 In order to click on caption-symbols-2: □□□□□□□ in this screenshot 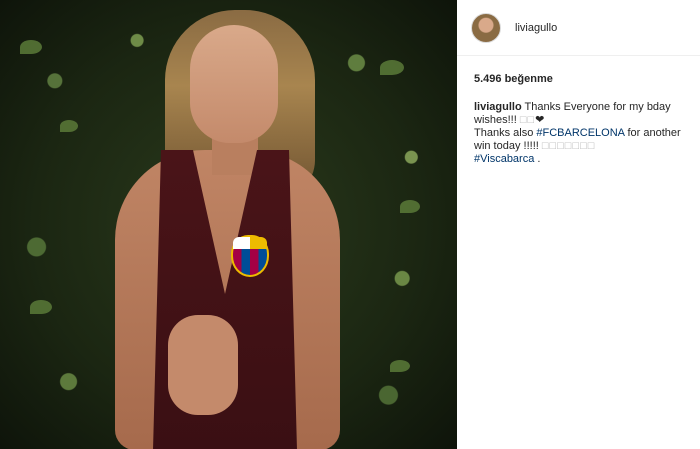, I will do `click(568, 146)`.